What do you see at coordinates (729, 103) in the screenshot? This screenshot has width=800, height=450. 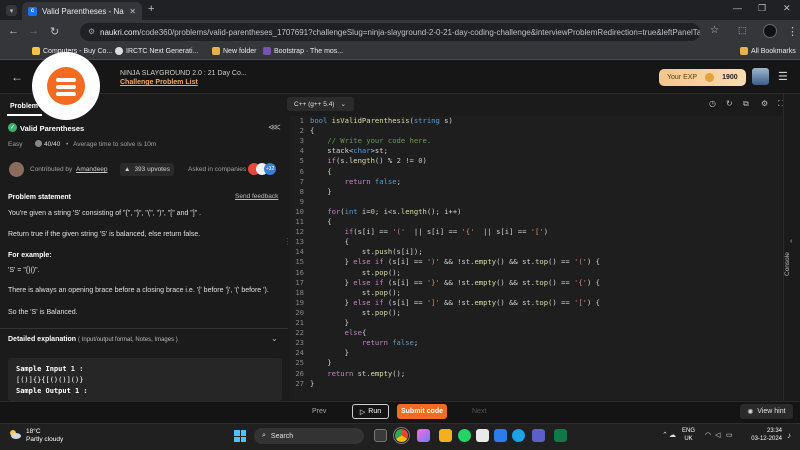 I see `reset-code-icon: ↻` at bounding box center [729, 103].